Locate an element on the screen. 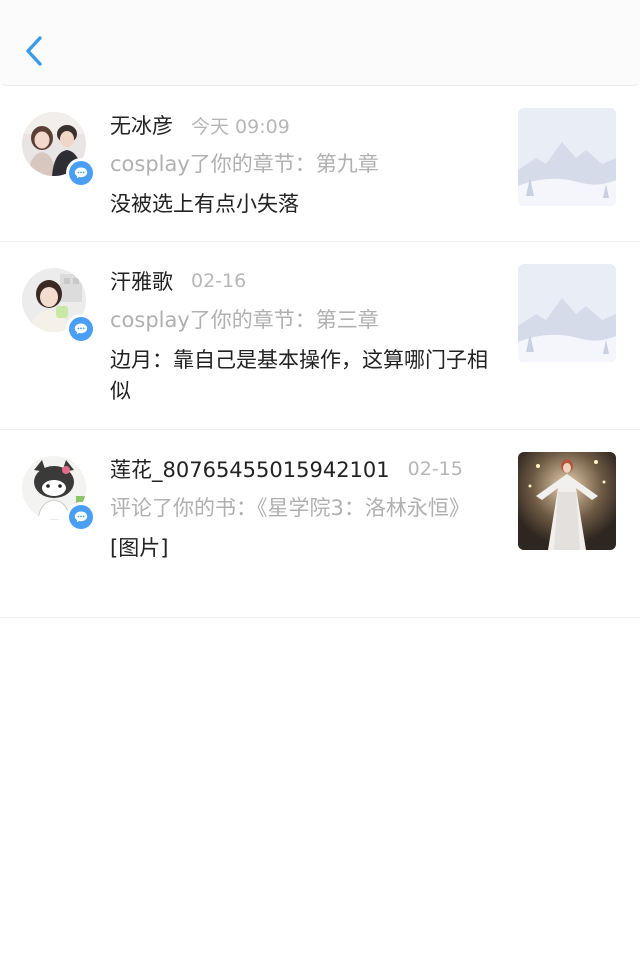  timestamp: 今天 09:09 is located at coordinates (240, 126).